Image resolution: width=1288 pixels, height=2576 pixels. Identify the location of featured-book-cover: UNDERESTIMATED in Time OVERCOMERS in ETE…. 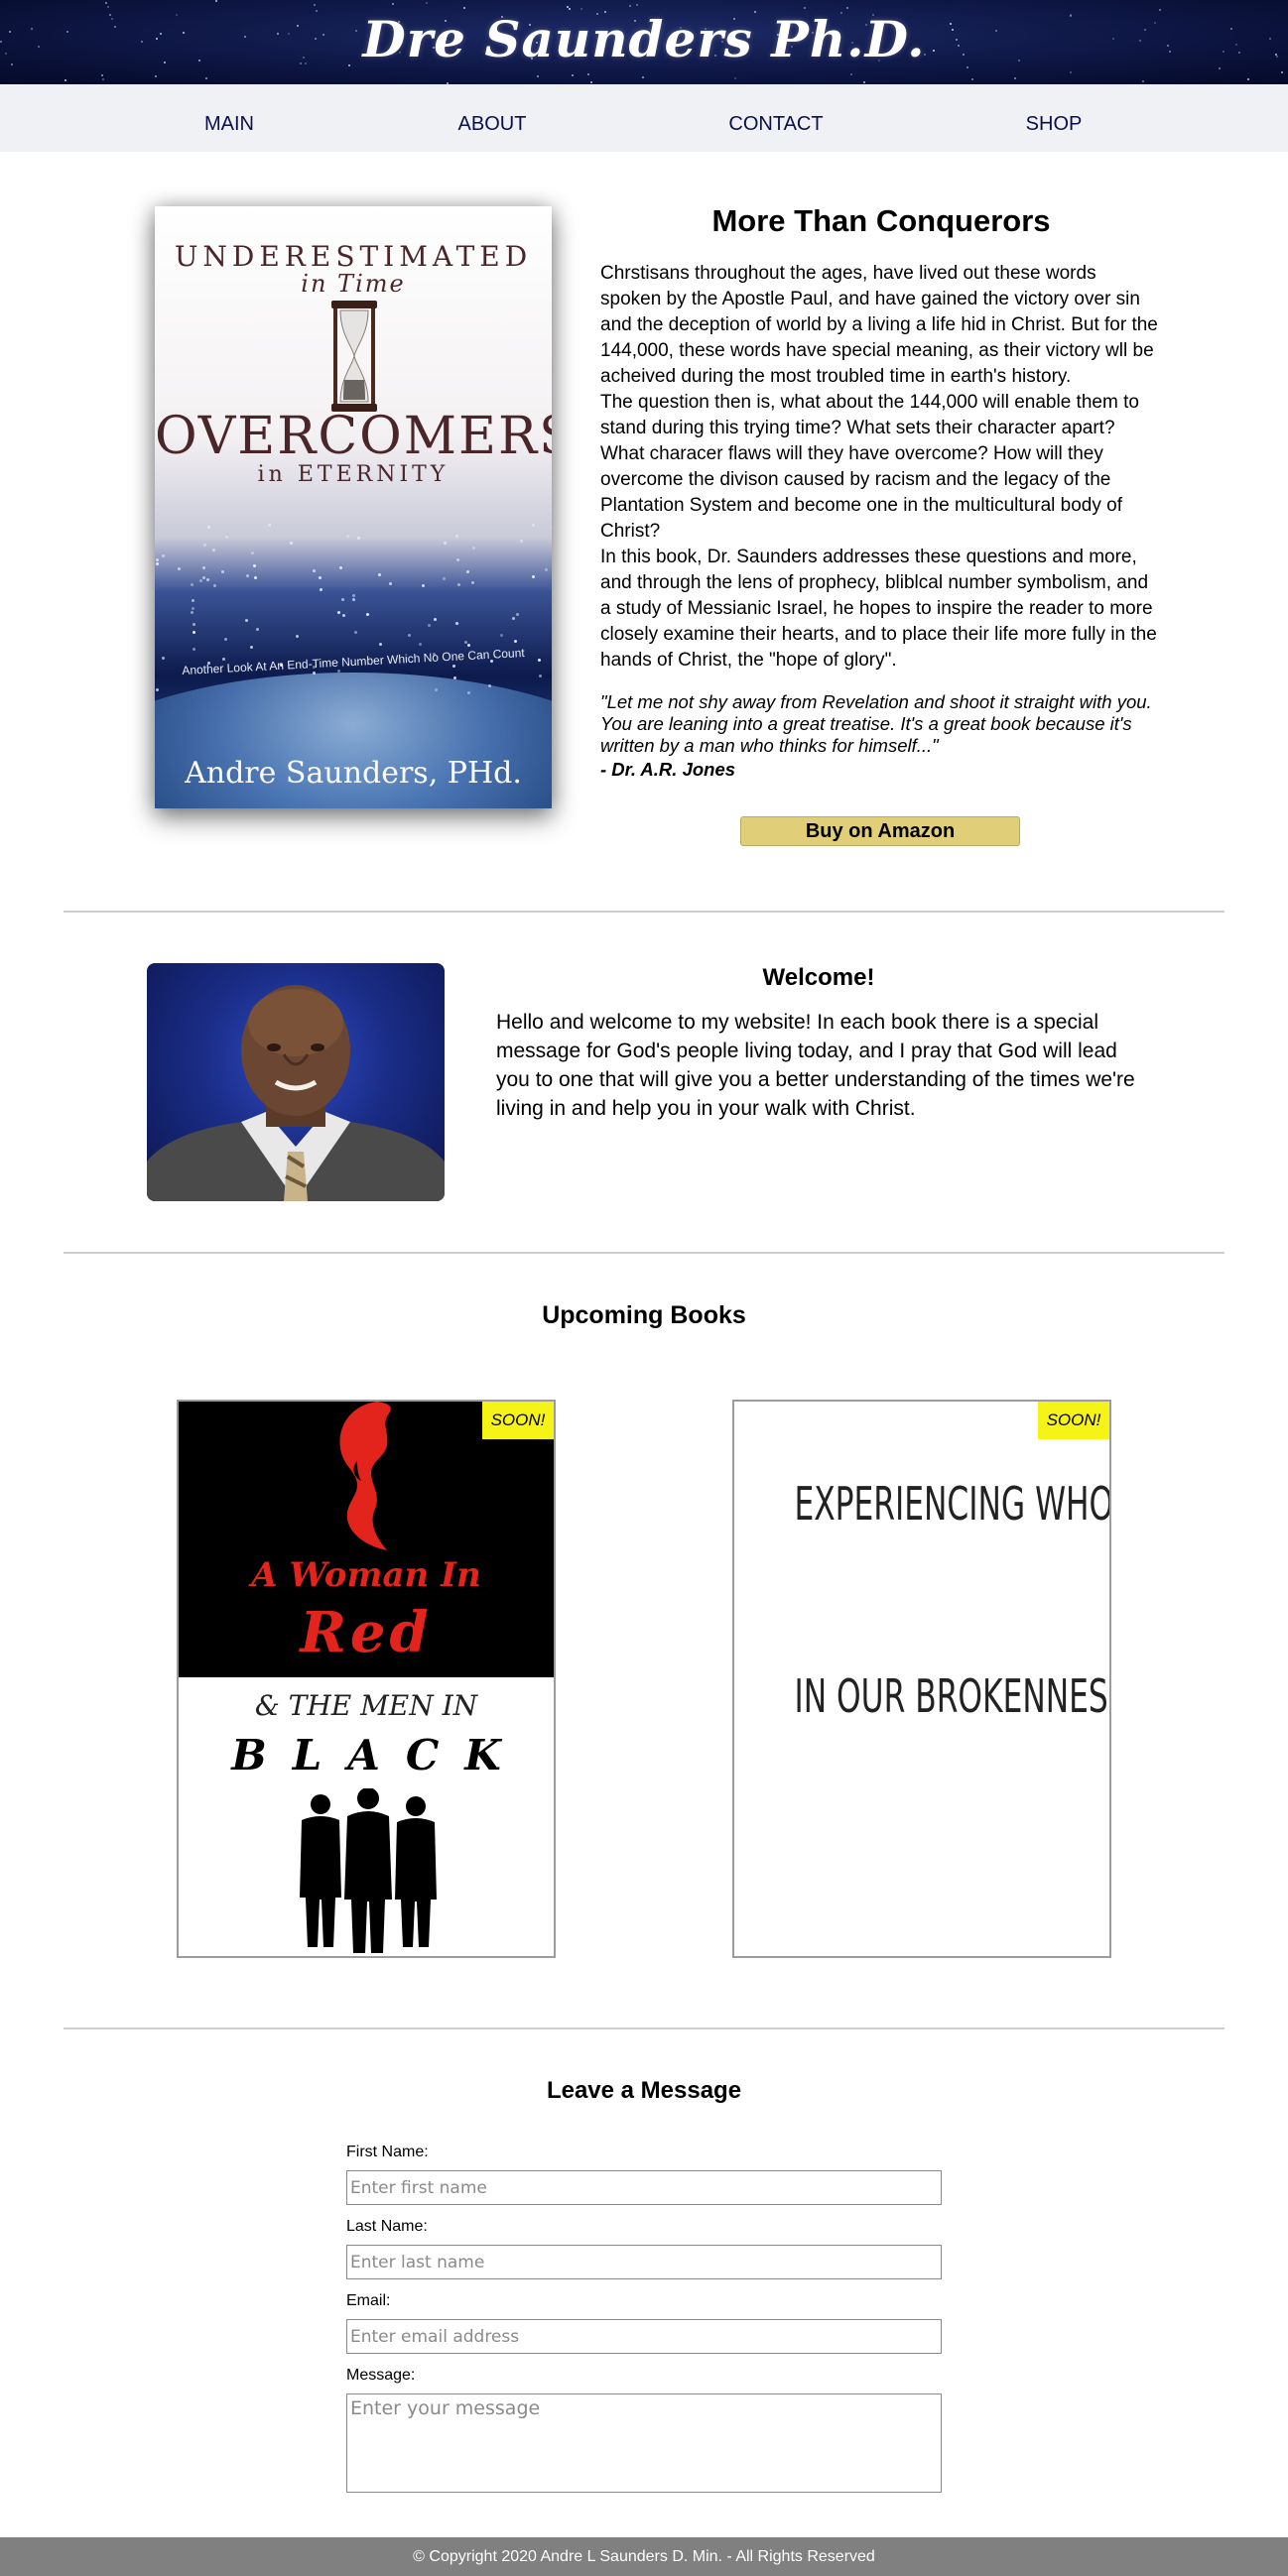
(353, 507).